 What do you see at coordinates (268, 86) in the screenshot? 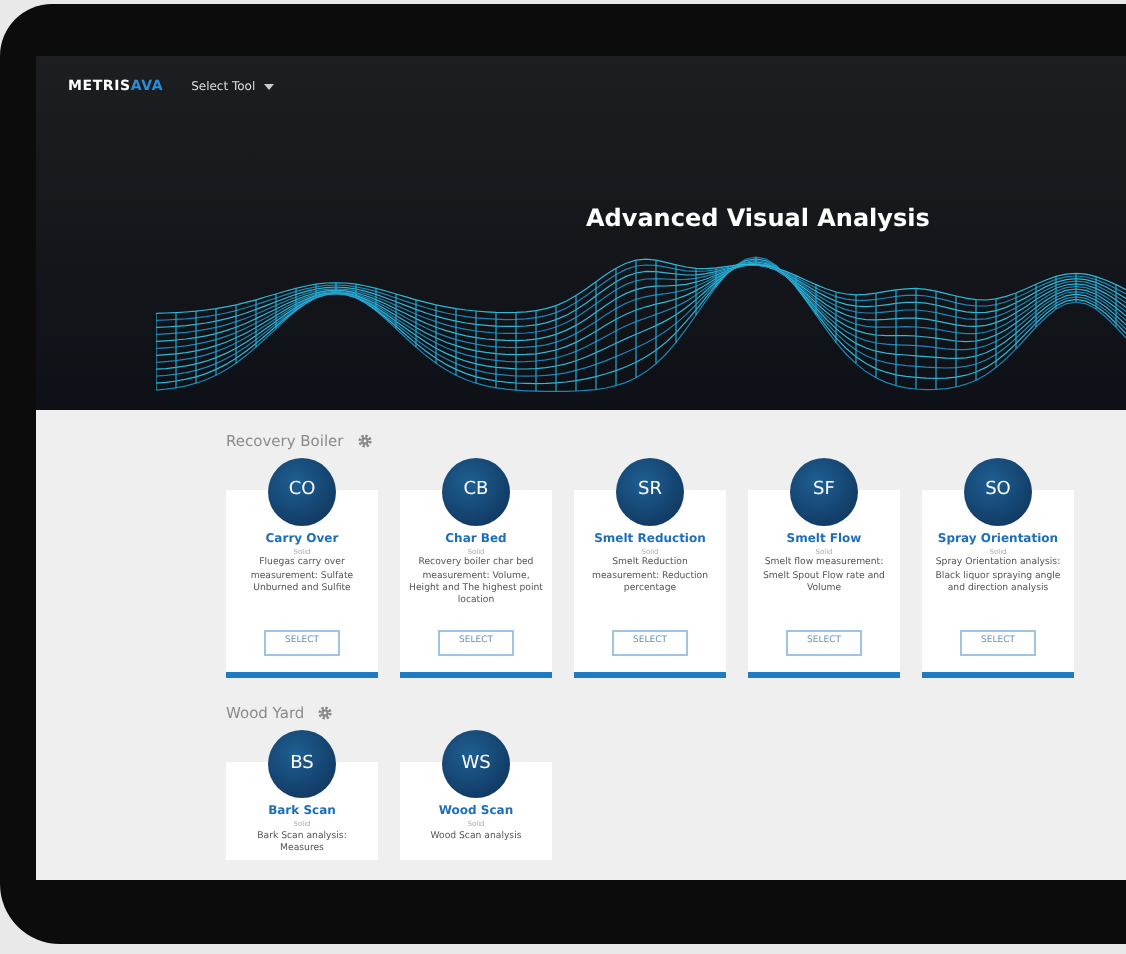
I see `caret-icon` at bounding box center [268, 86].